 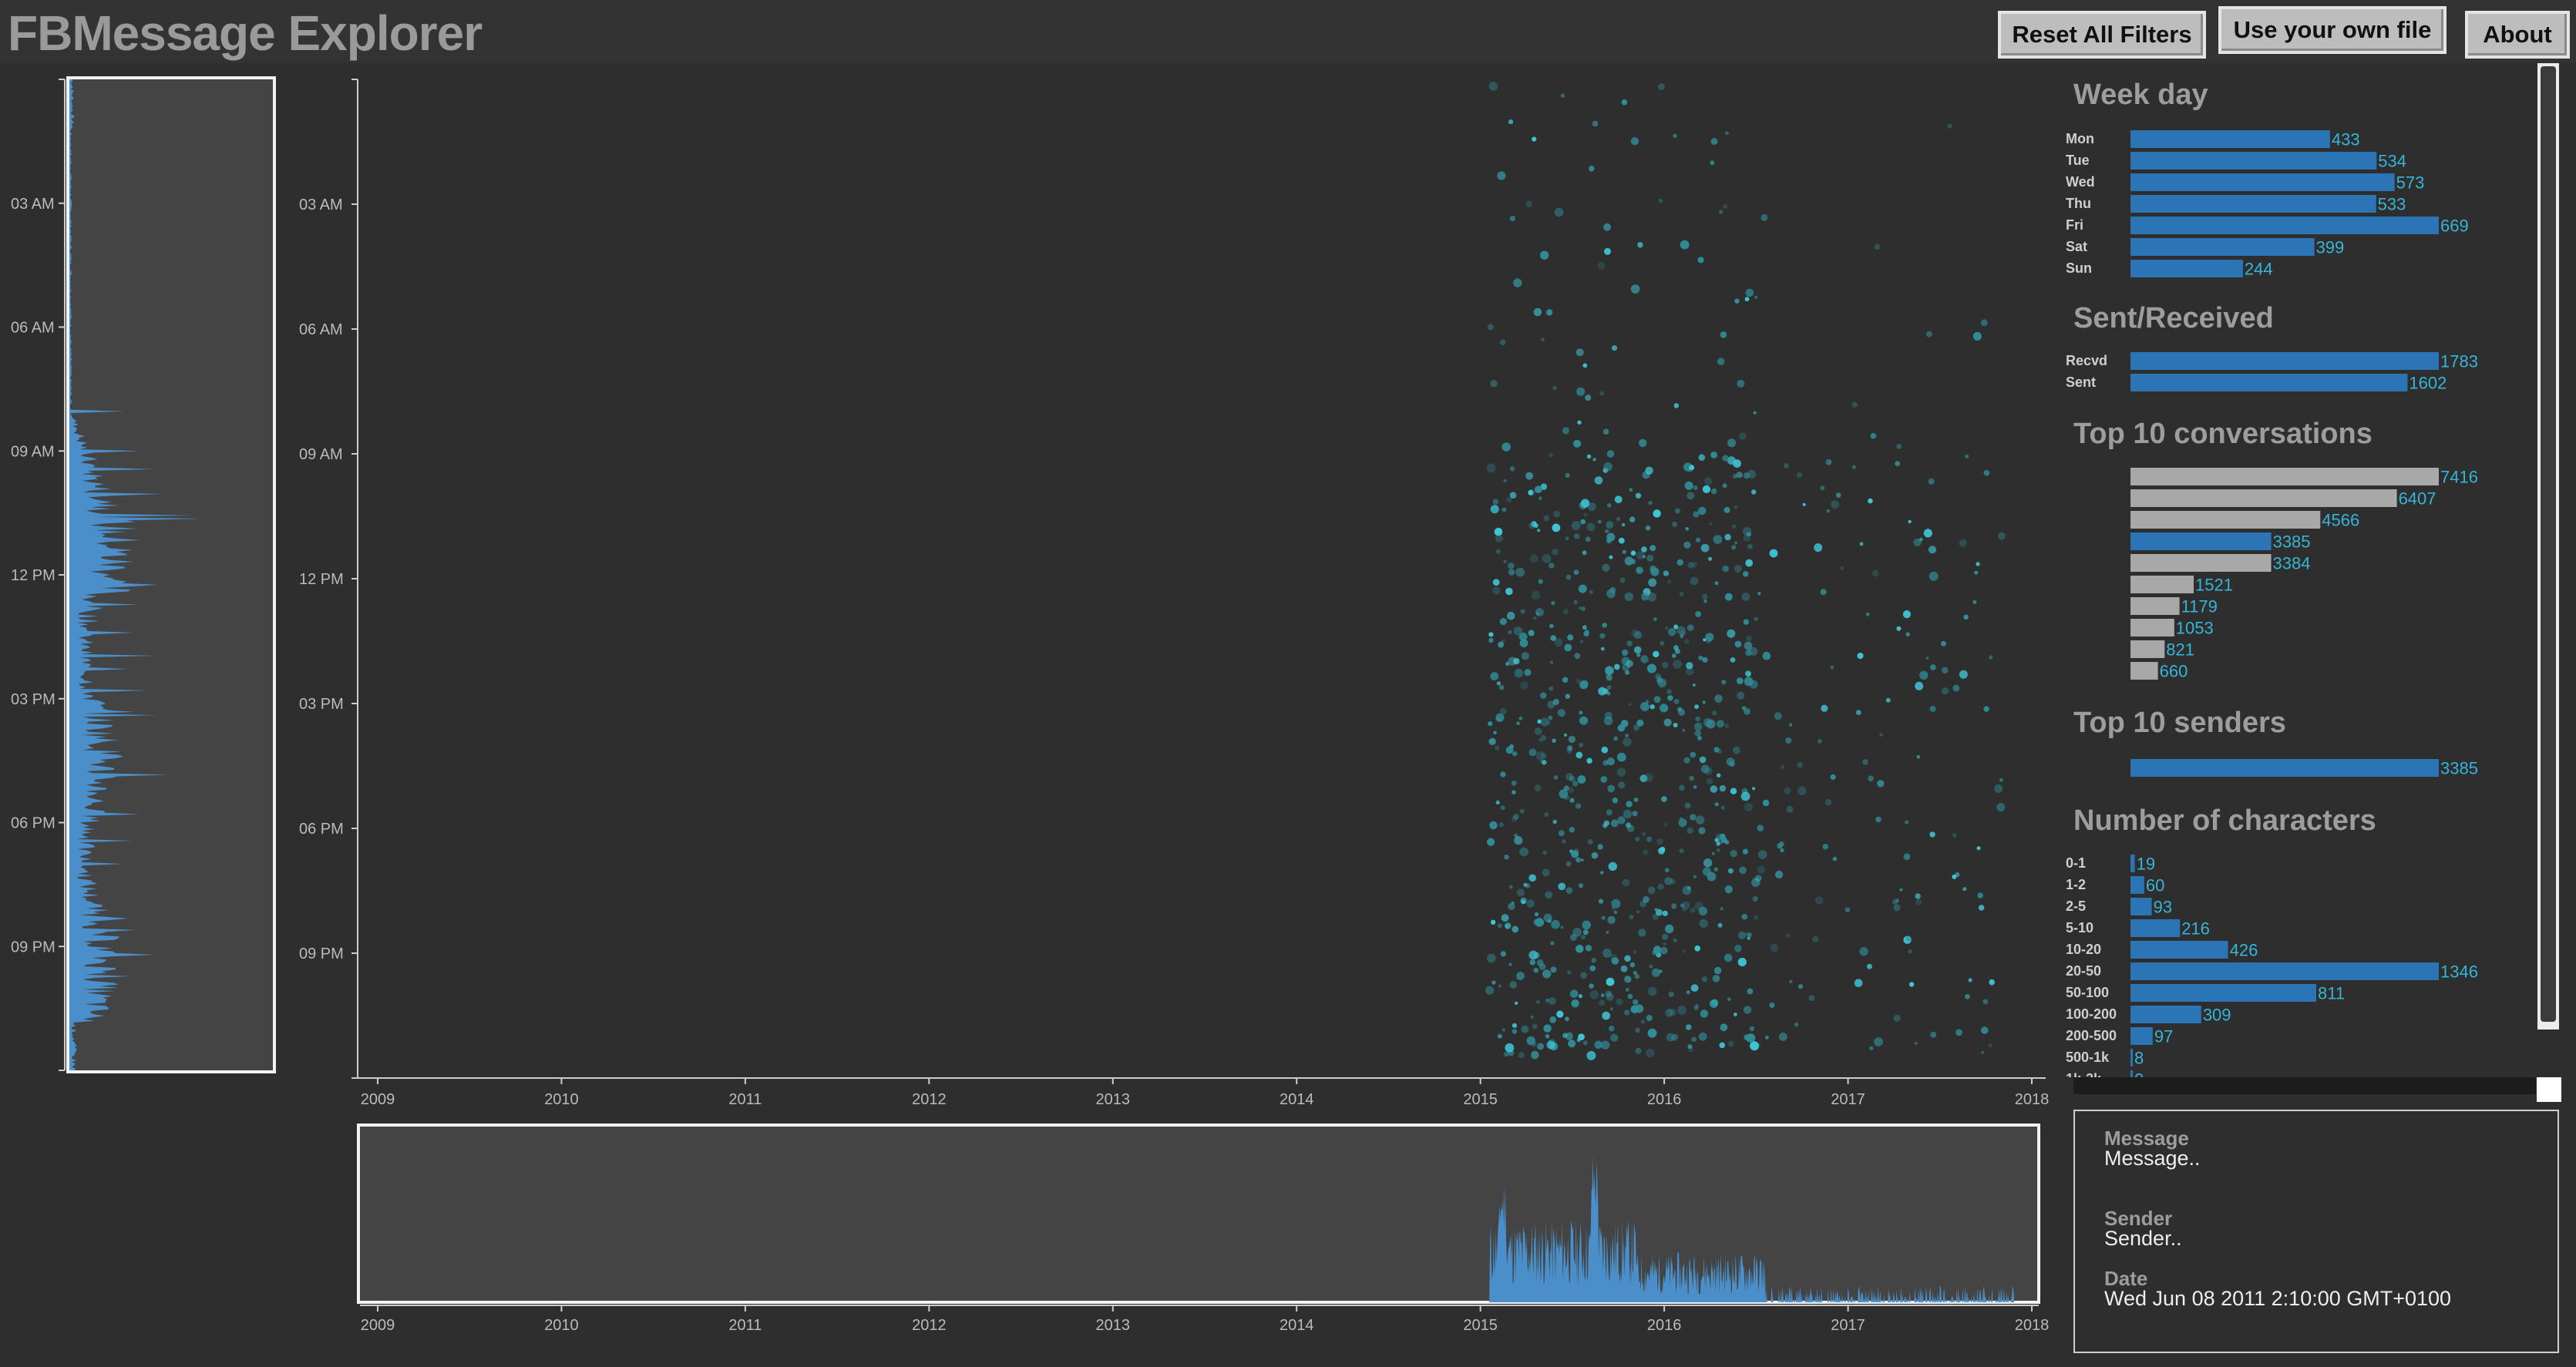 I want to click on panel-horizontal-scrollbar, so click(x=2304, y=1085).